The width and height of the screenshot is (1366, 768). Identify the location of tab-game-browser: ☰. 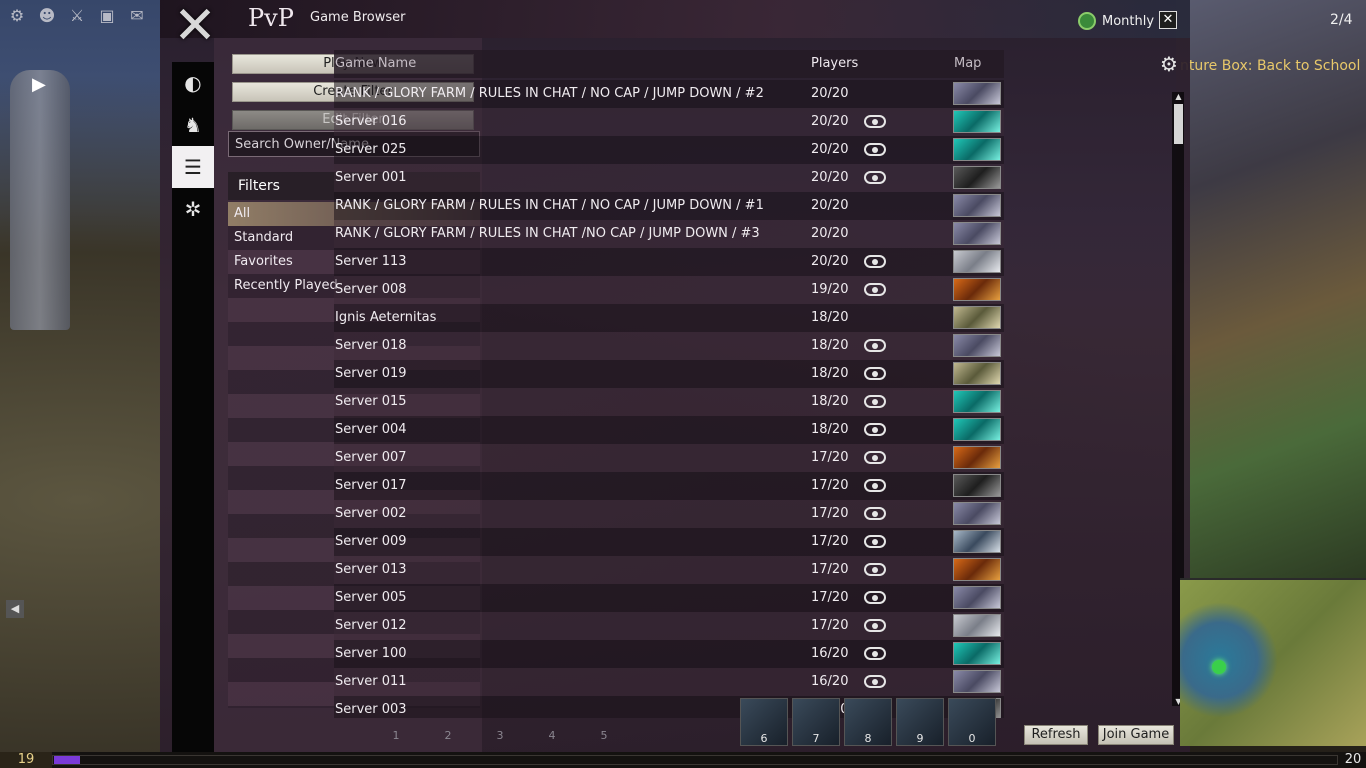
(193, 167).